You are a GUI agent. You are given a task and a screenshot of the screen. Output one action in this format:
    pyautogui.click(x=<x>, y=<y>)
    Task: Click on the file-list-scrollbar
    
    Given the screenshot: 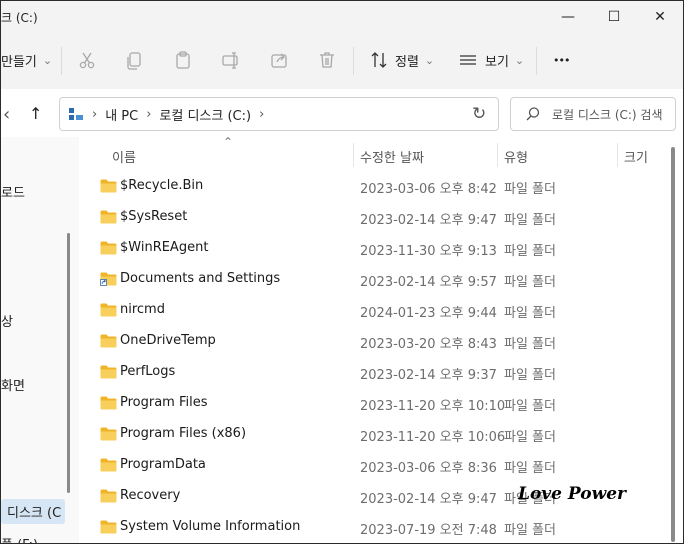 What is the action you would take?
    pyautogui.click(x=675, y=340)
    